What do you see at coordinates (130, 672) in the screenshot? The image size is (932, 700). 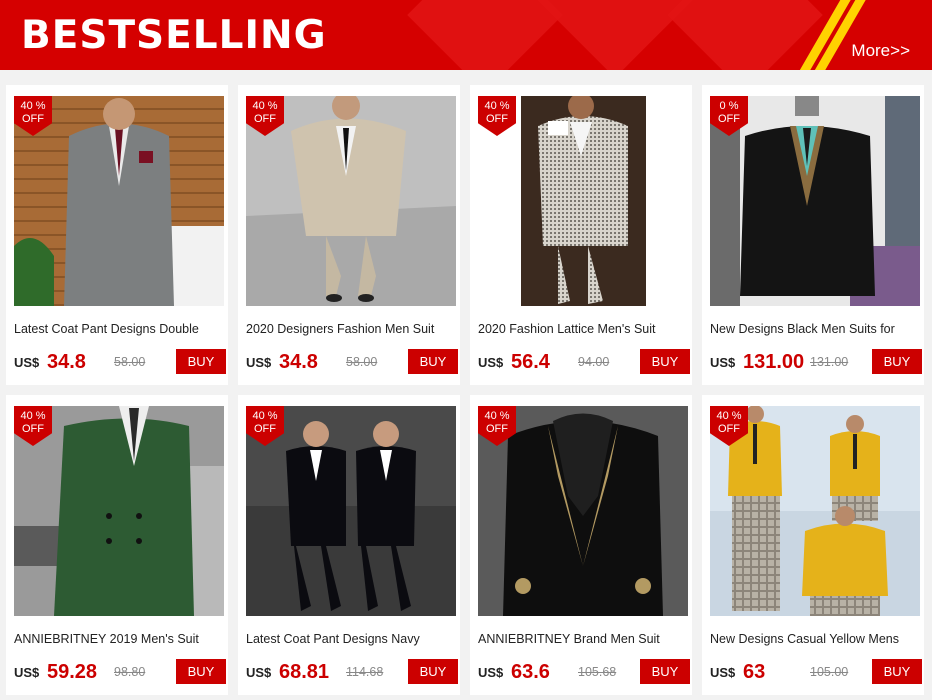 I see `original-price: 98.80` at bounding box center [130, 672].